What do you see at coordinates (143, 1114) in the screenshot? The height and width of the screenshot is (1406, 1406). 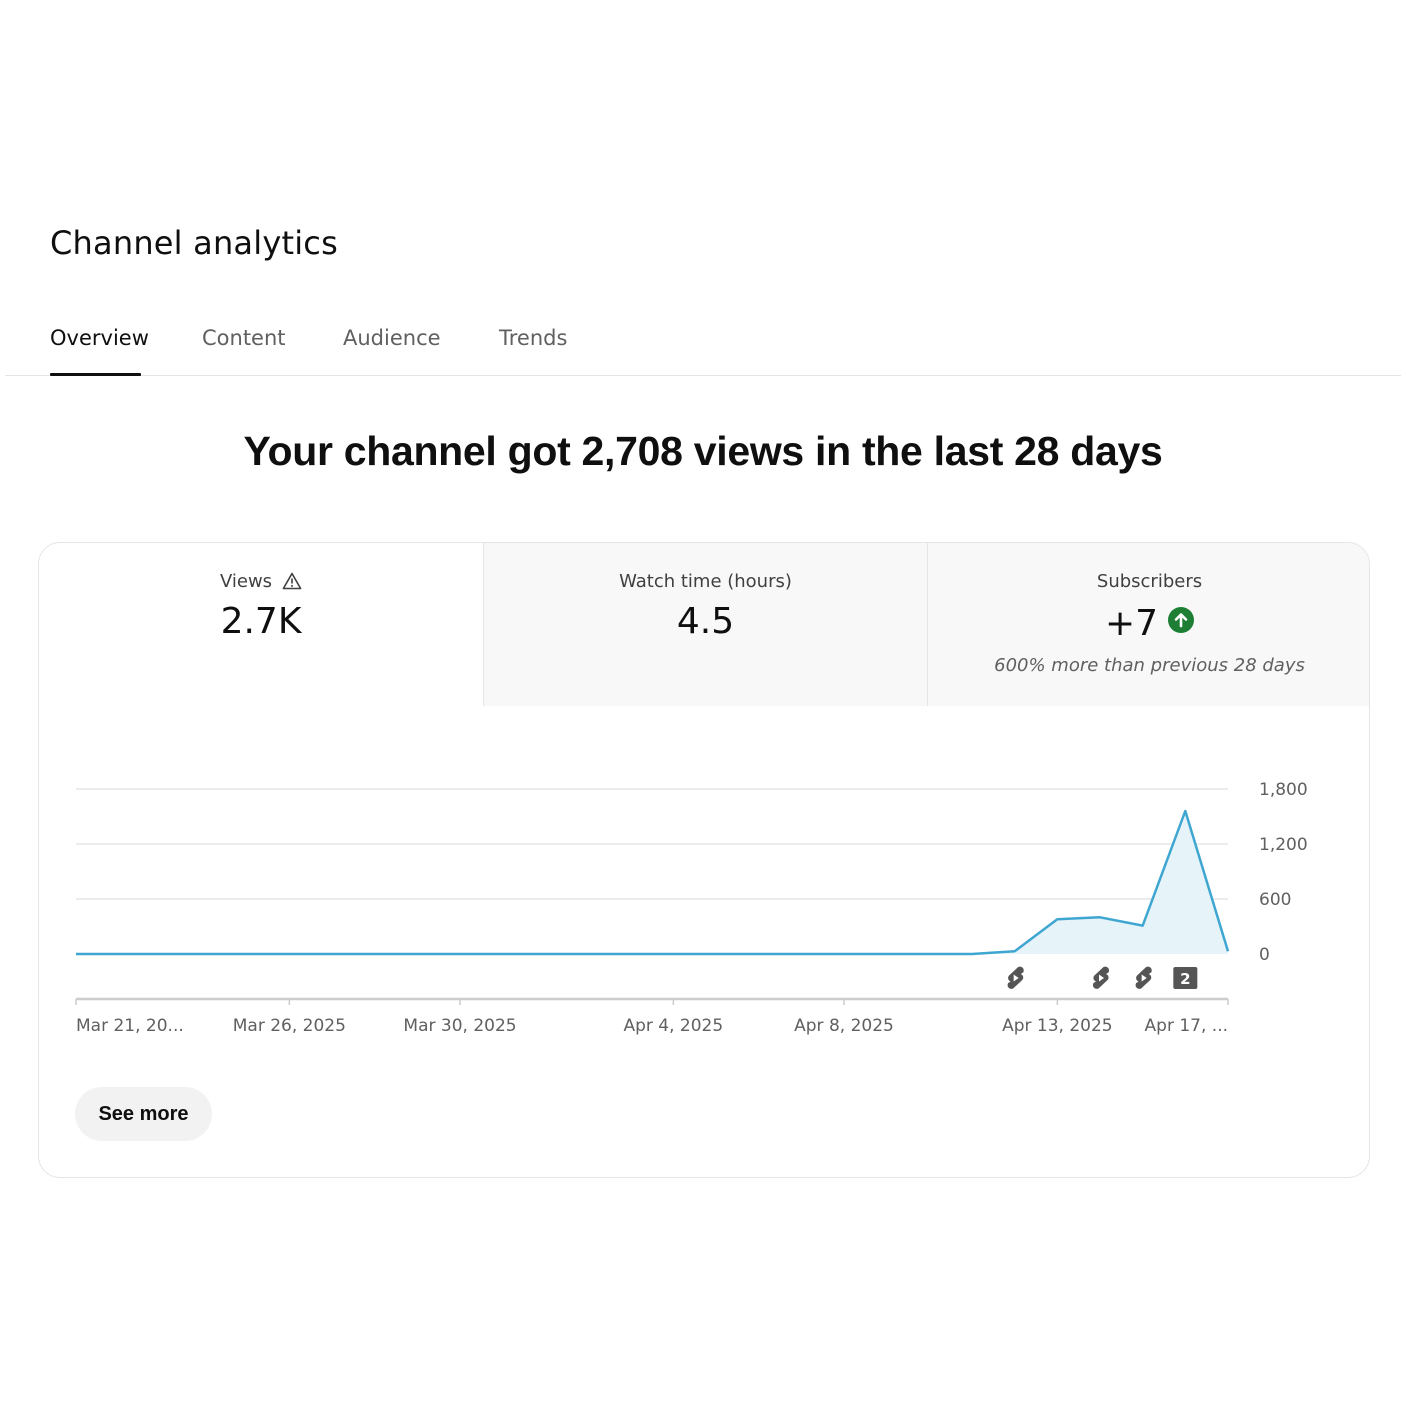 I see `see-more-button: See more` at bounding box center [143, 1114].